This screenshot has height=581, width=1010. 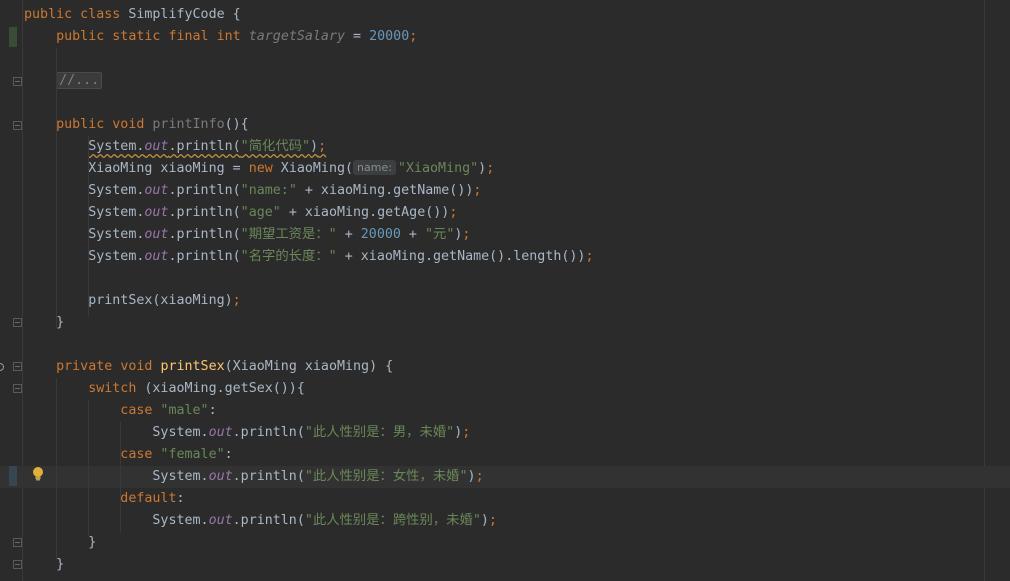 I want to click on code-token-cls: +, so click(x=348, y=234).